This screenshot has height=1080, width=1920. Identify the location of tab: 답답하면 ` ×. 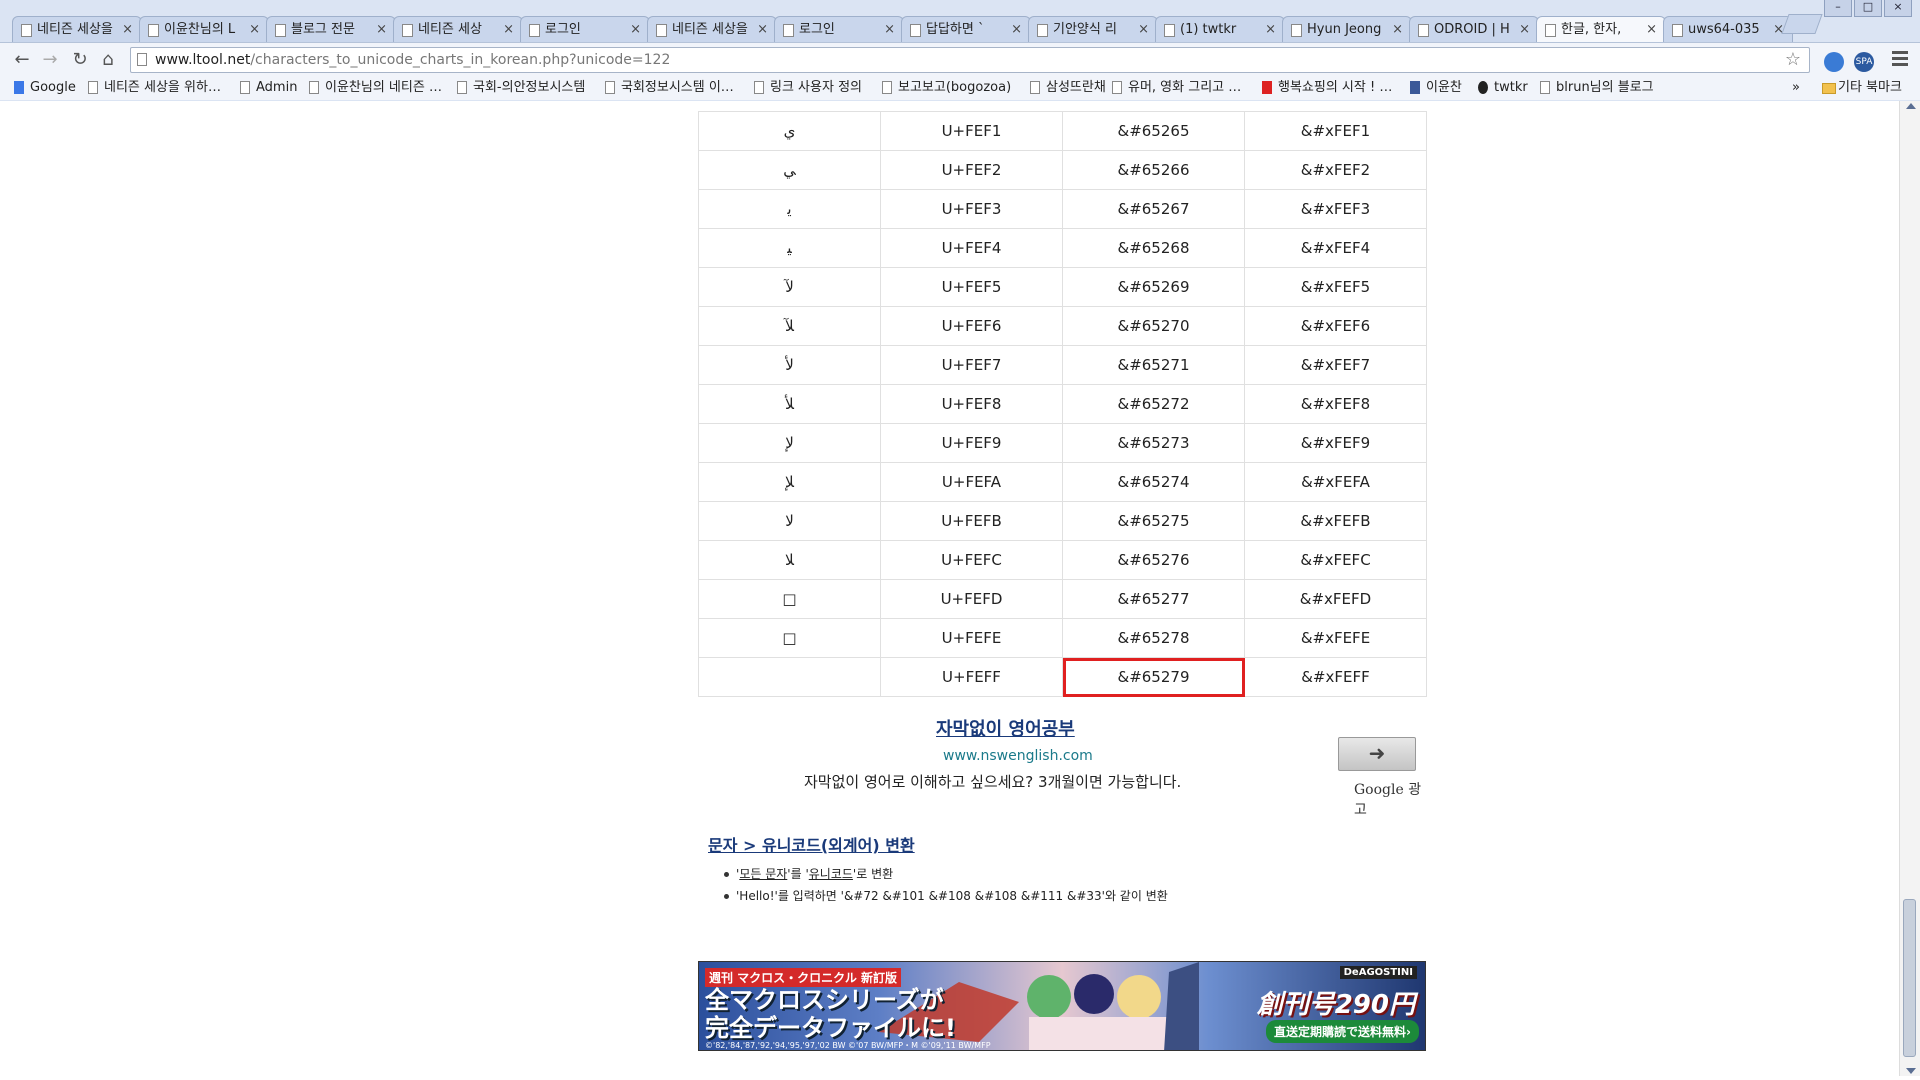
(966, 29).